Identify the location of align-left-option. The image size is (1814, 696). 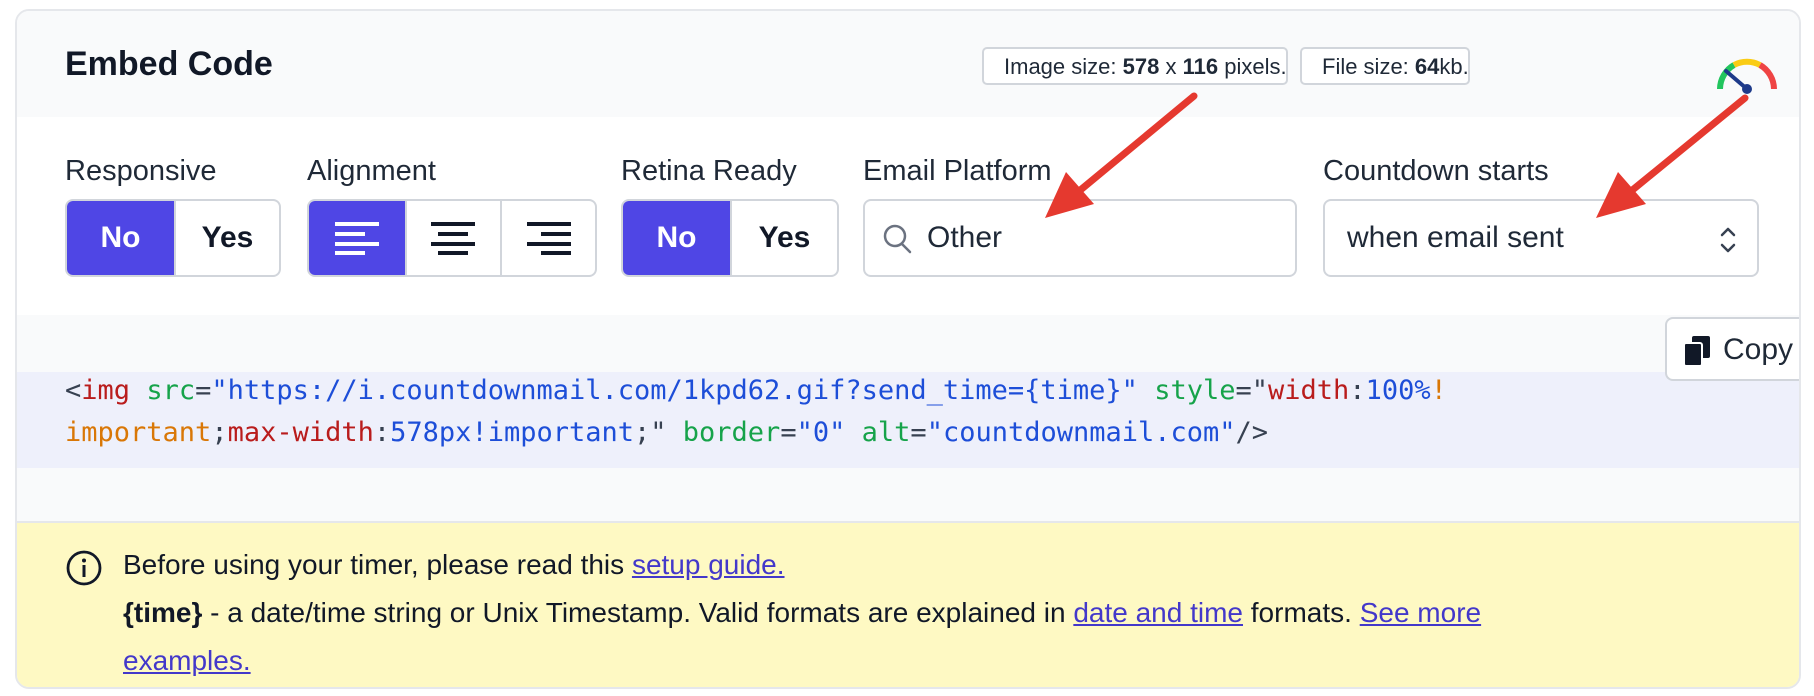
(357, 238).